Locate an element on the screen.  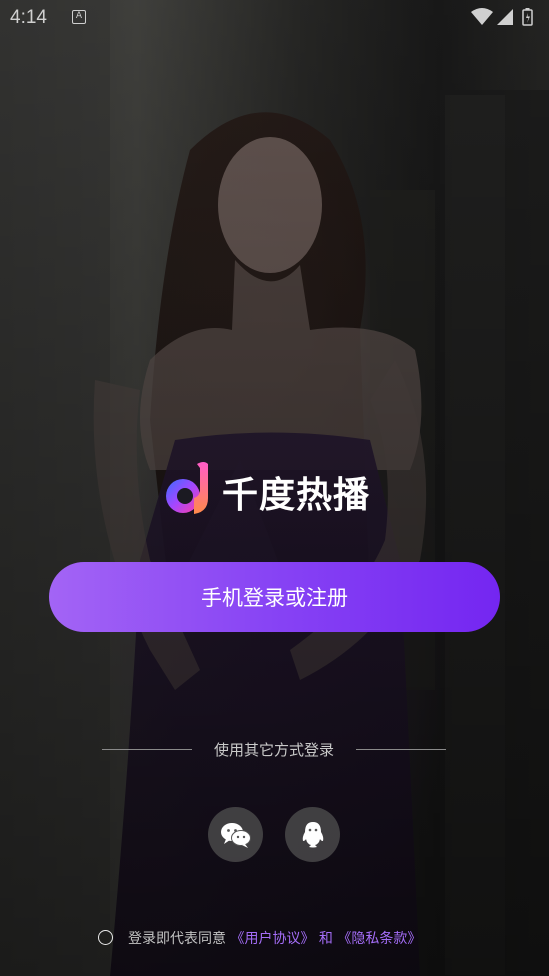
status-icons is located at coordinates (502, 17).